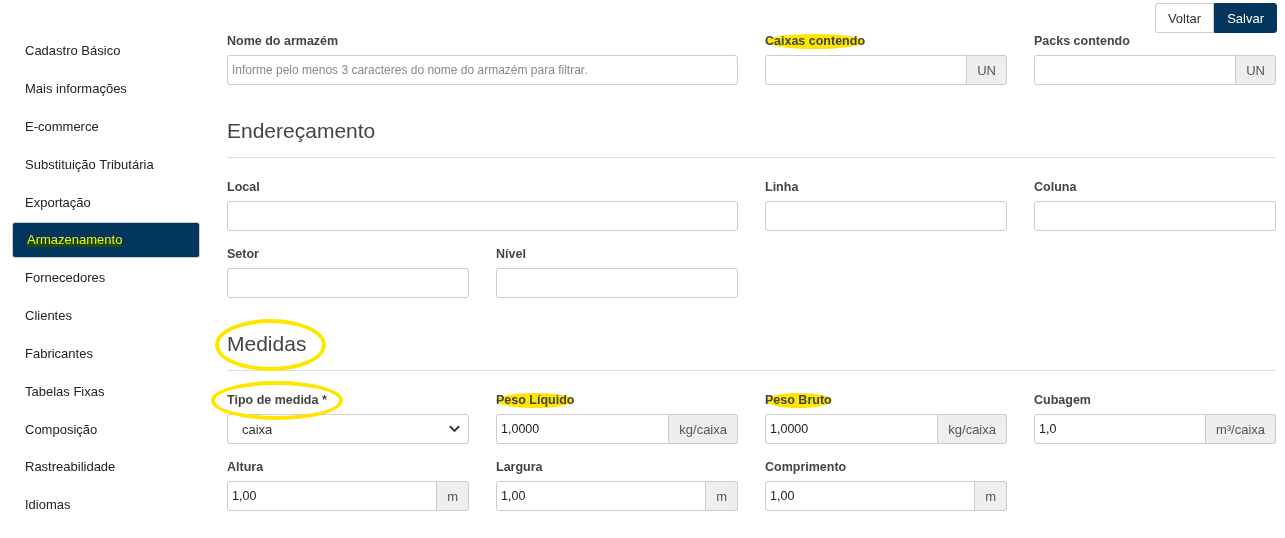  What do you see at coordinates (1120, 429) in the screenshot?
I see `input-field: 1,0` at bounding box center [1120, 429].